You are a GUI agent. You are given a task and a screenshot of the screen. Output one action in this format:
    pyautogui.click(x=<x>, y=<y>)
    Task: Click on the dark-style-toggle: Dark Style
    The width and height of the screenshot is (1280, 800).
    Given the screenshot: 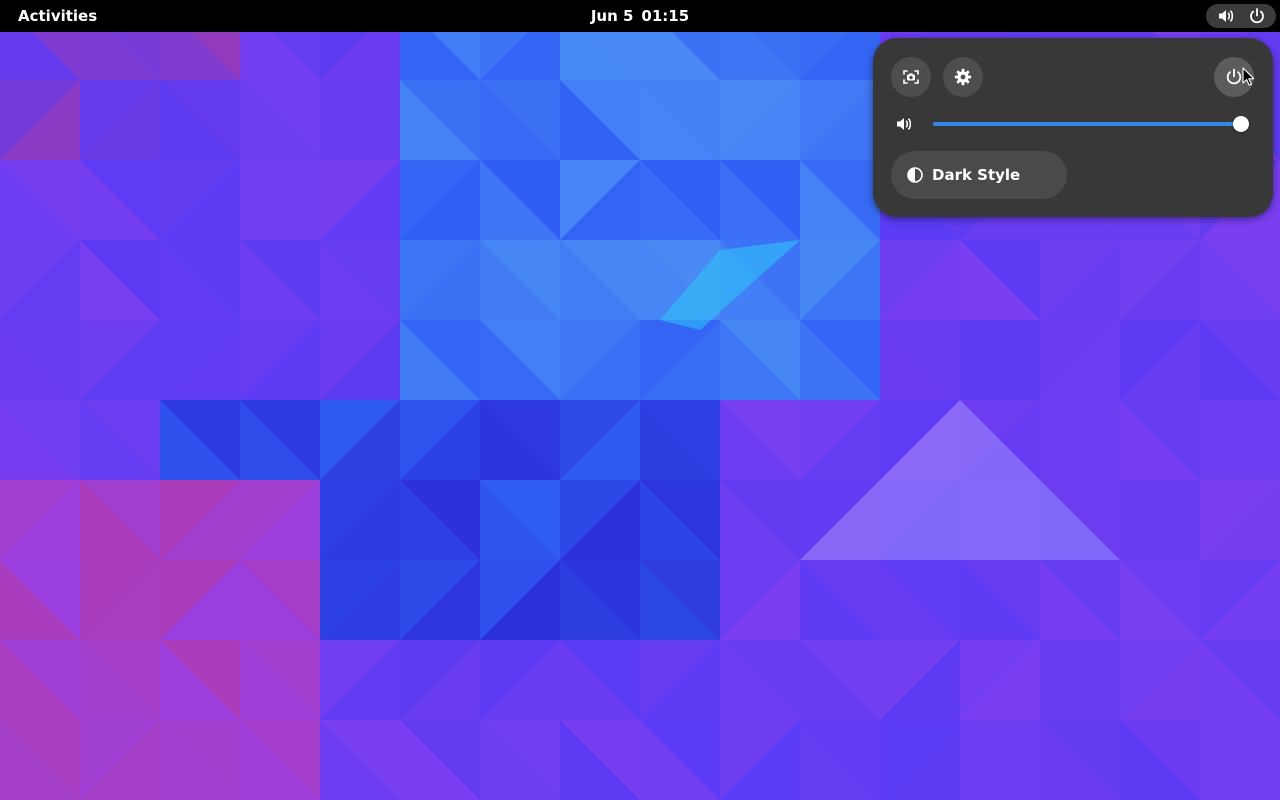 What is the action you would take?
    pyautogui.click(x=979, y=175)
    